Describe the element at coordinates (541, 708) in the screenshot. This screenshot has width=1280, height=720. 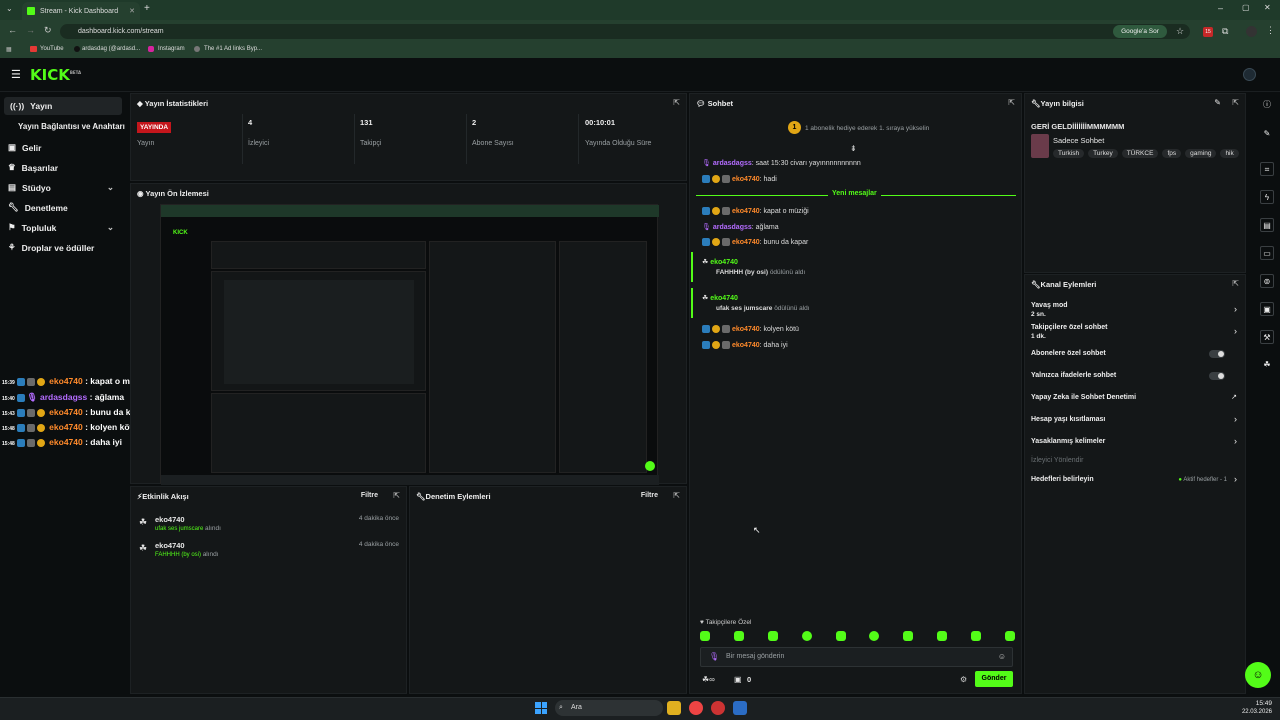
I see `windows-start-icon` at that location.